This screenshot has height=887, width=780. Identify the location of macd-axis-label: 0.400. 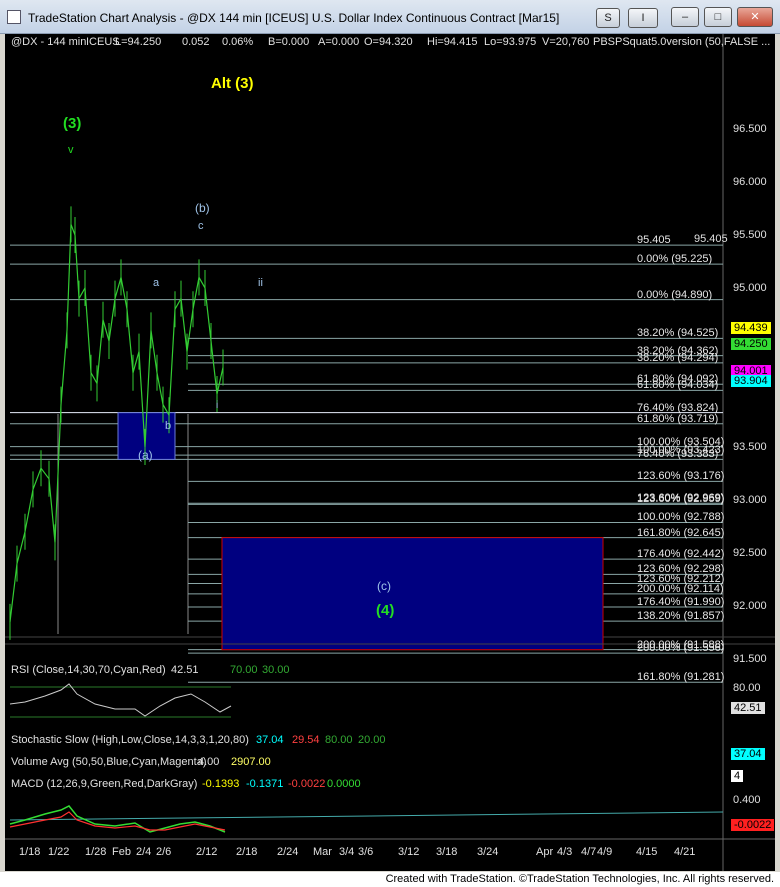
(747, 800).